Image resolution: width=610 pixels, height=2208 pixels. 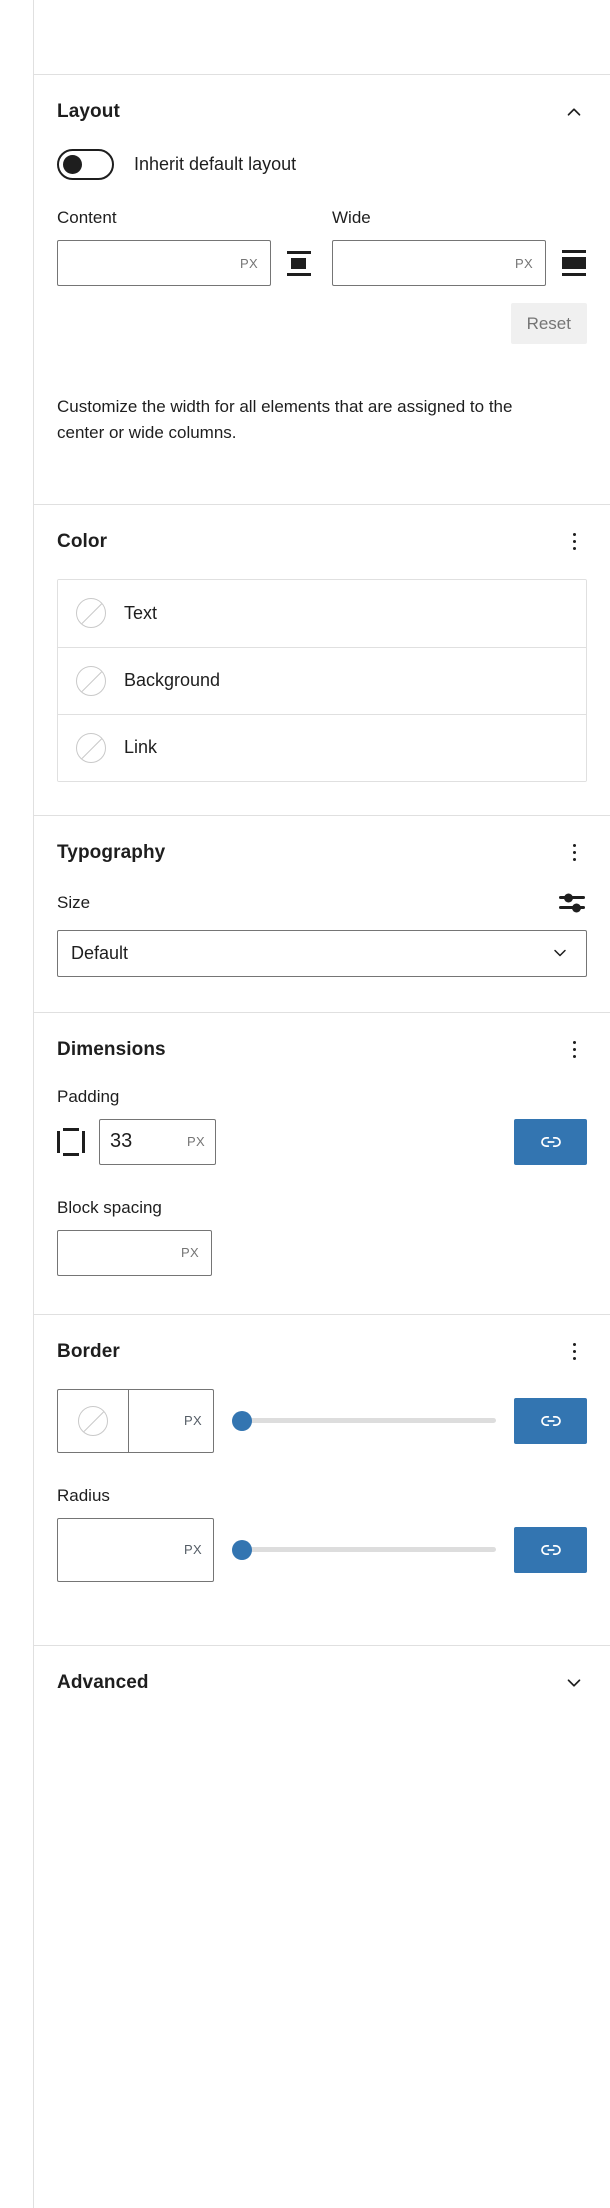 I want to click on panel-dimensions-title: Dimensions, so click(x=111, y=1049).